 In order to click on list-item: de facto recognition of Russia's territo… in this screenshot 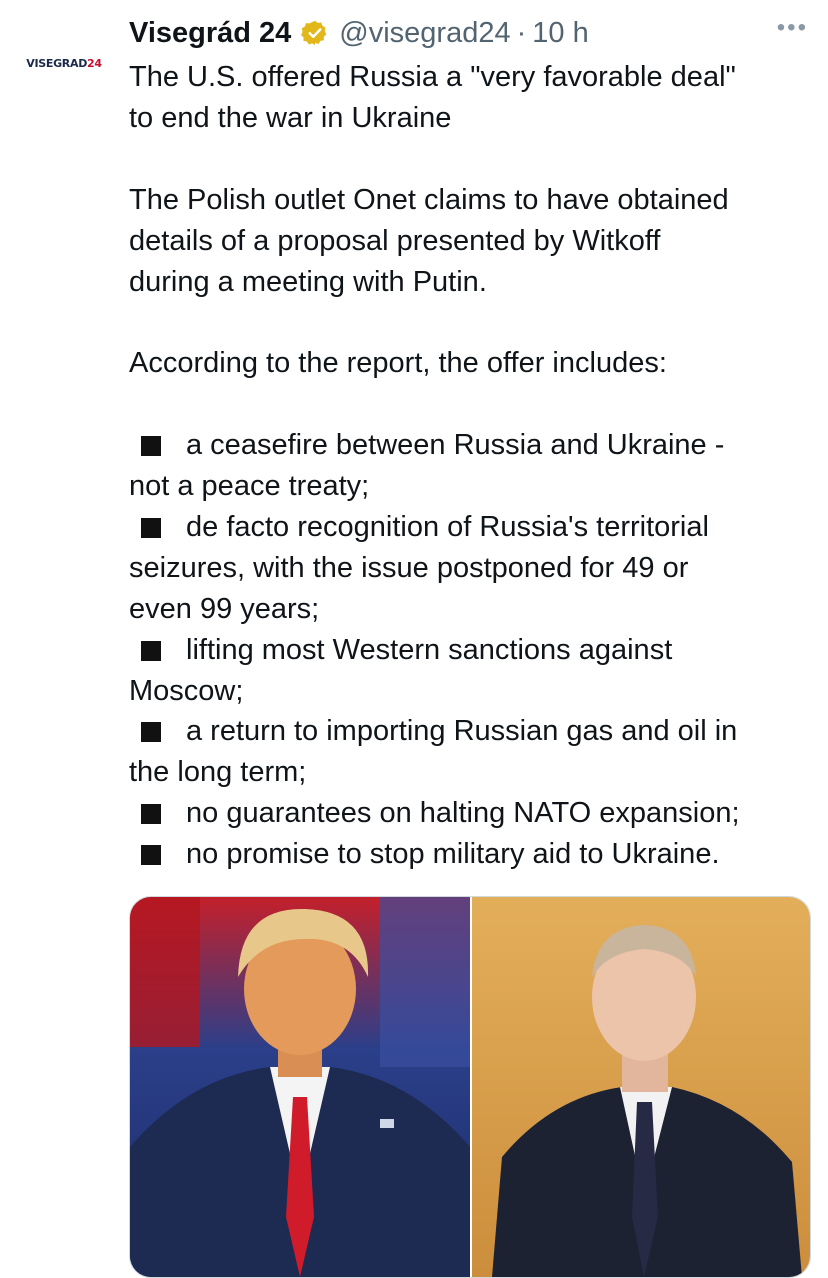, I will do `click(469, 527)`.